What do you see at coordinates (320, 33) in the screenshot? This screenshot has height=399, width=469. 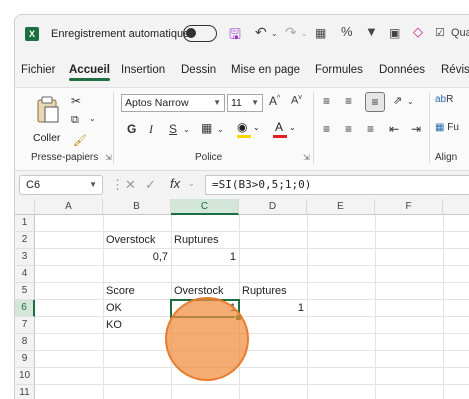 I see `table-format-icon: ▦` at bounding box center [320, 33].